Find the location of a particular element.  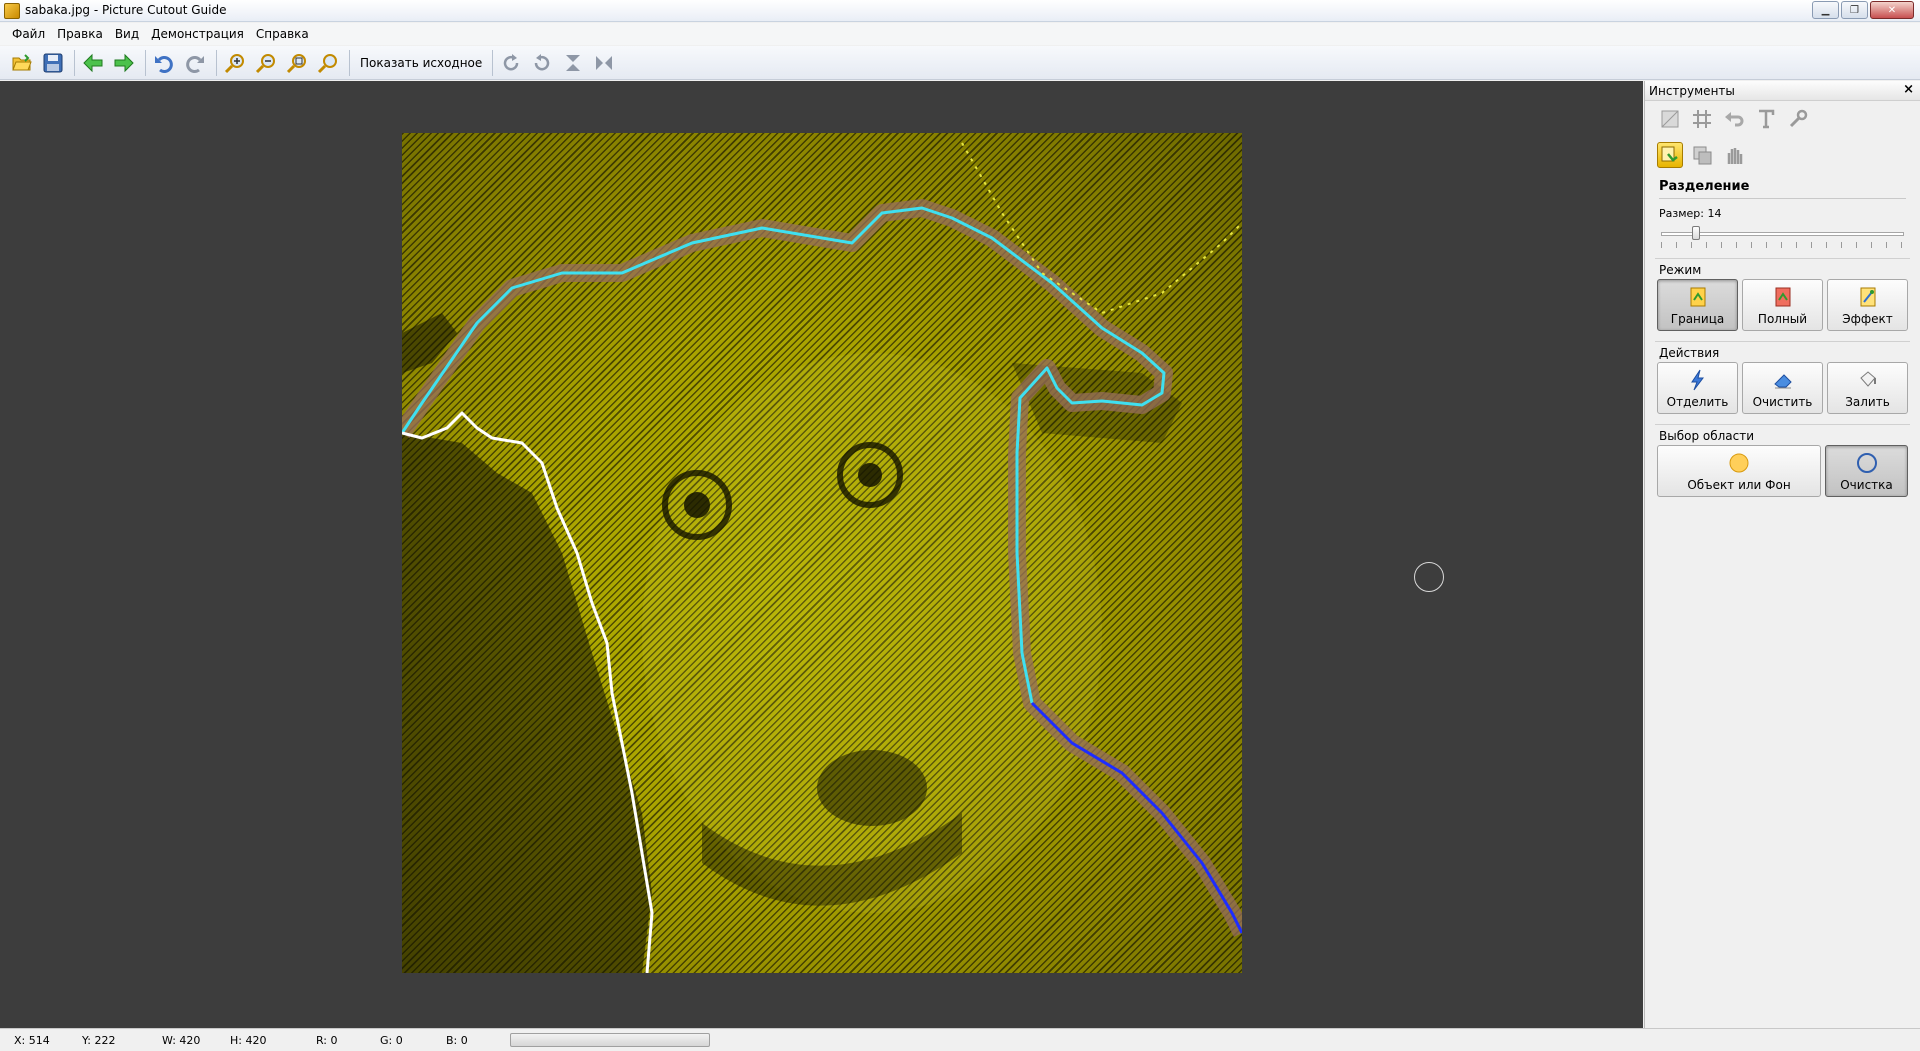

zoom-in-icon is located at coordinates (234, 63).